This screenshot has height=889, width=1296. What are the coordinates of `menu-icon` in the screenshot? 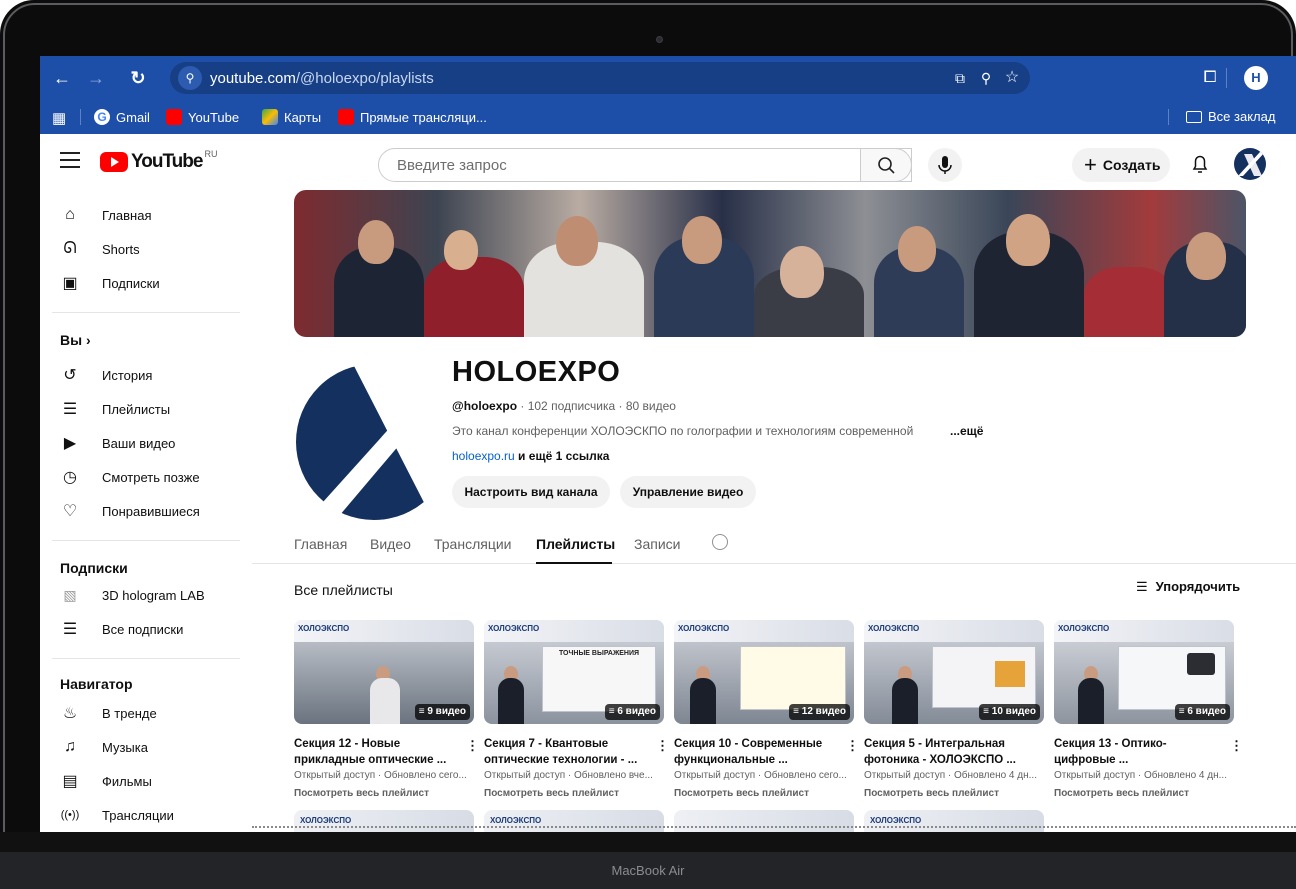 It's located at (70, 160).